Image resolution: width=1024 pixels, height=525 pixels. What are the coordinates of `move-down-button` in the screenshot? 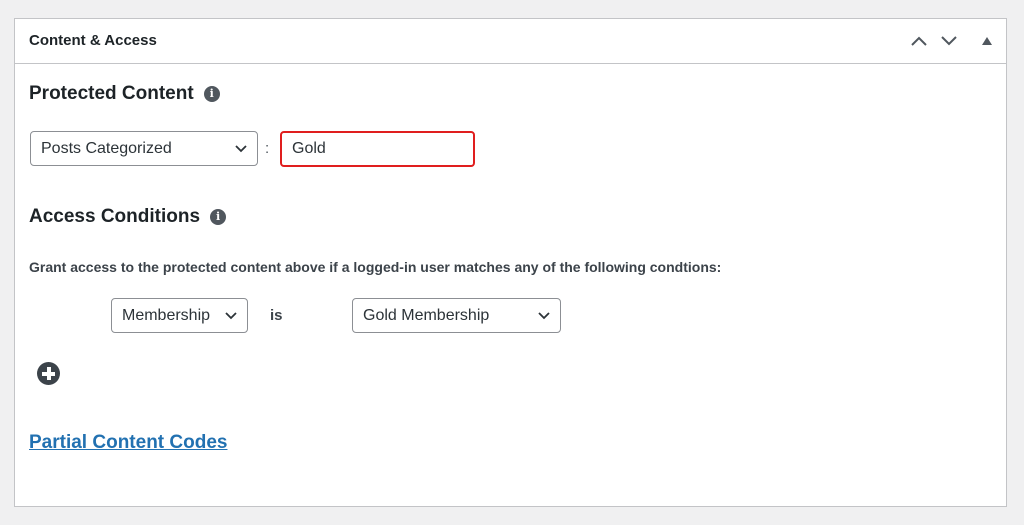 It's located at (949, 41).